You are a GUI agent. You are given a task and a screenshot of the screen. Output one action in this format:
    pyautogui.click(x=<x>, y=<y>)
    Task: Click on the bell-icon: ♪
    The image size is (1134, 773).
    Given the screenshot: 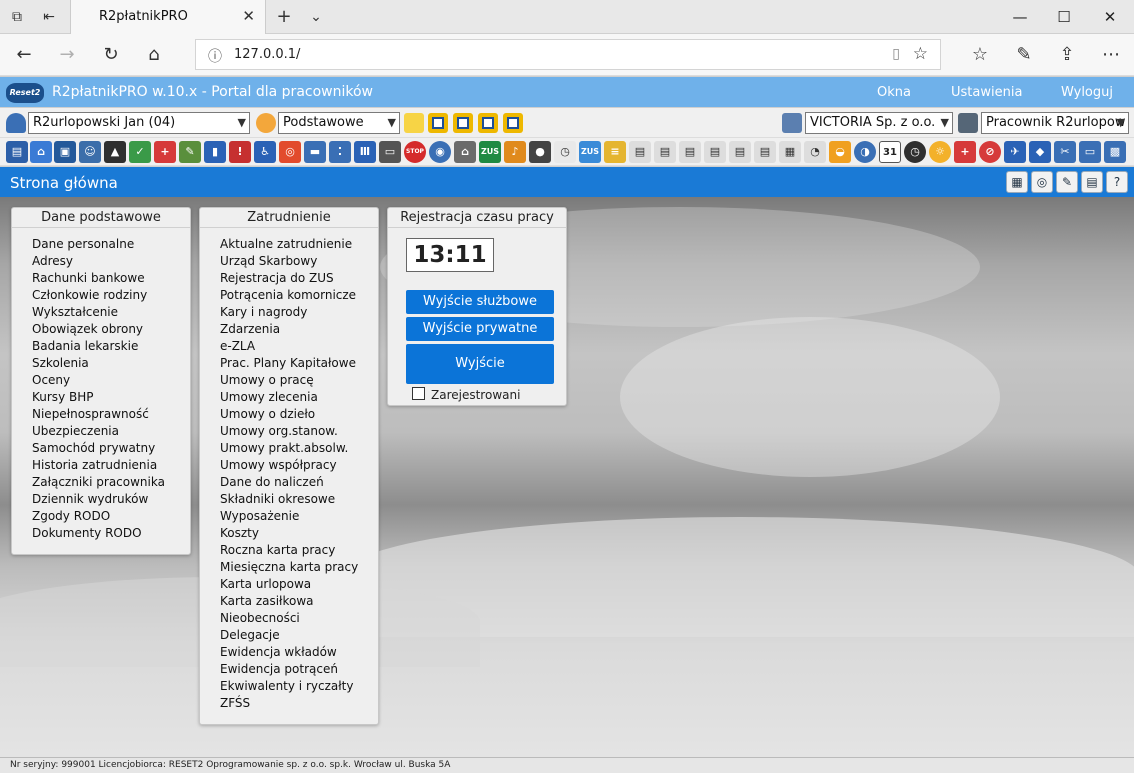 What is the action you would take?
    pyautogui.click(x=515, y=152)
    